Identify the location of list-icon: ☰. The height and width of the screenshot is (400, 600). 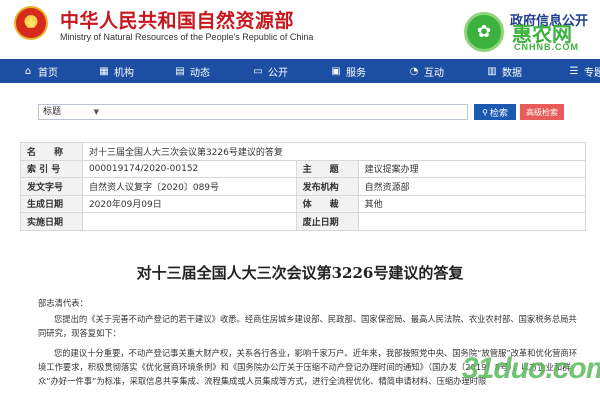
(574, 71).